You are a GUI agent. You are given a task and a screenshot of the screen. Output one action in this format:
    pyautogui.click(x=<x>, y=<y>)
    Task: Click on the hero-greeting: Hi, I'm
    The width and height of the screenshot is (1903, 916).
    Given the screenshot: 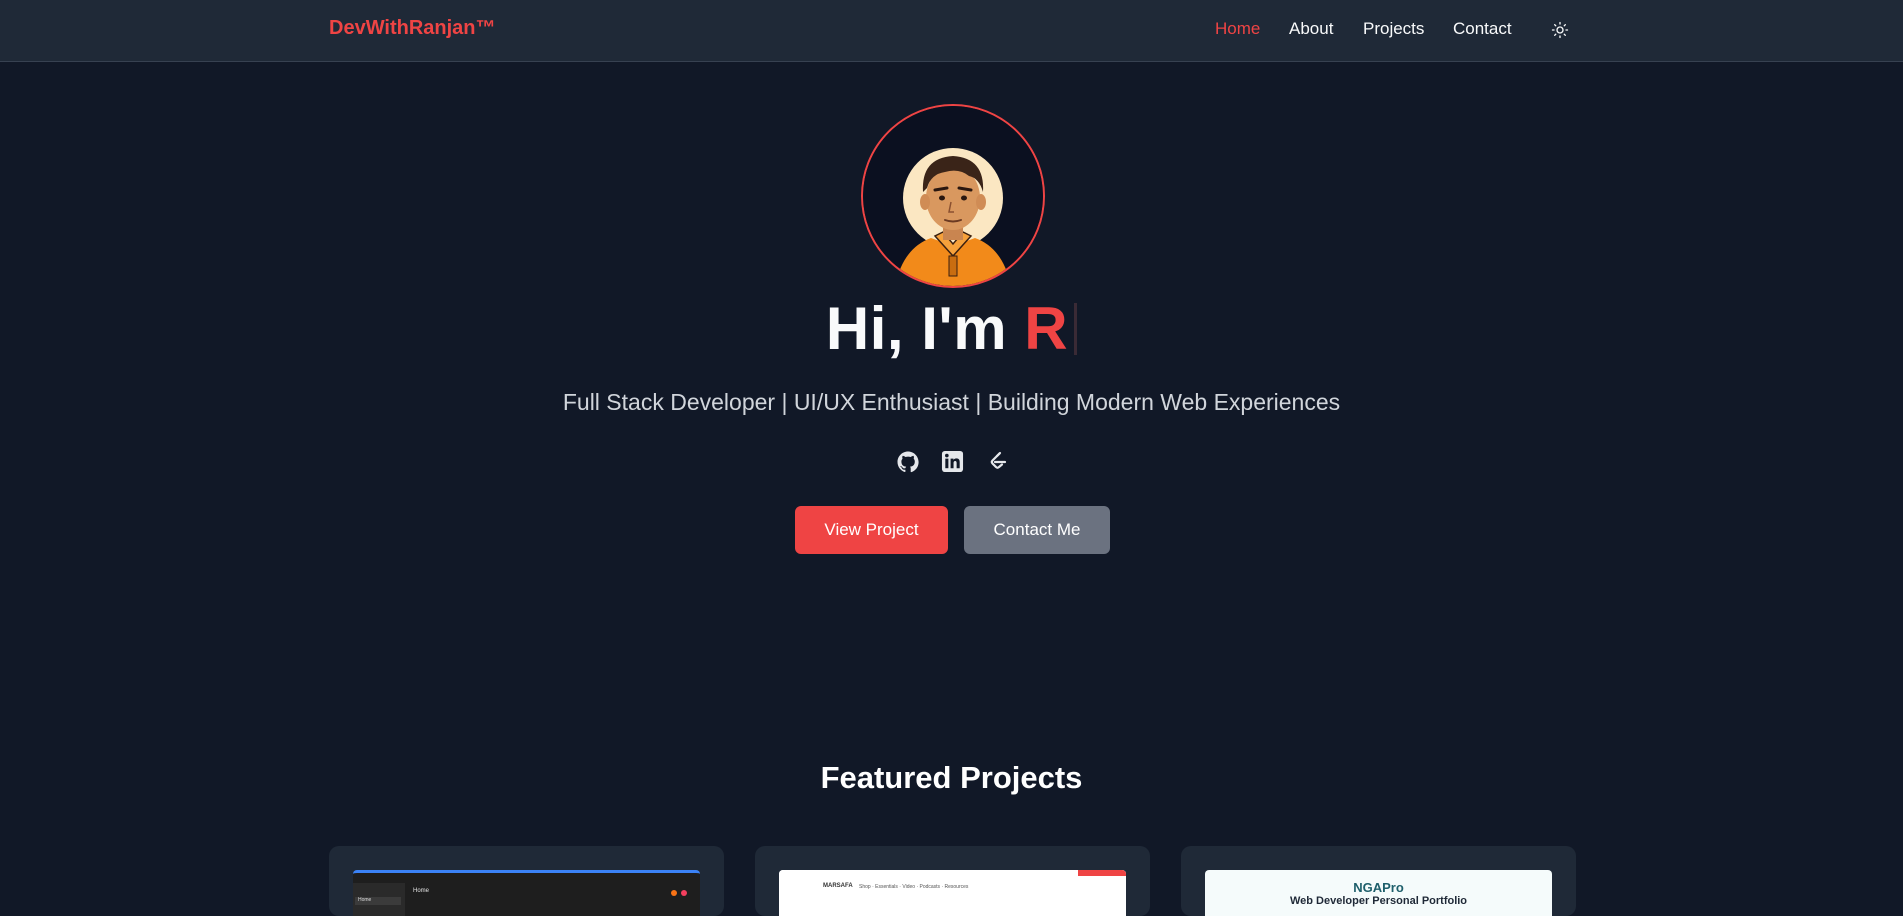 What is the action you would take?
    pyautogui.click(x=925, y=328)
    